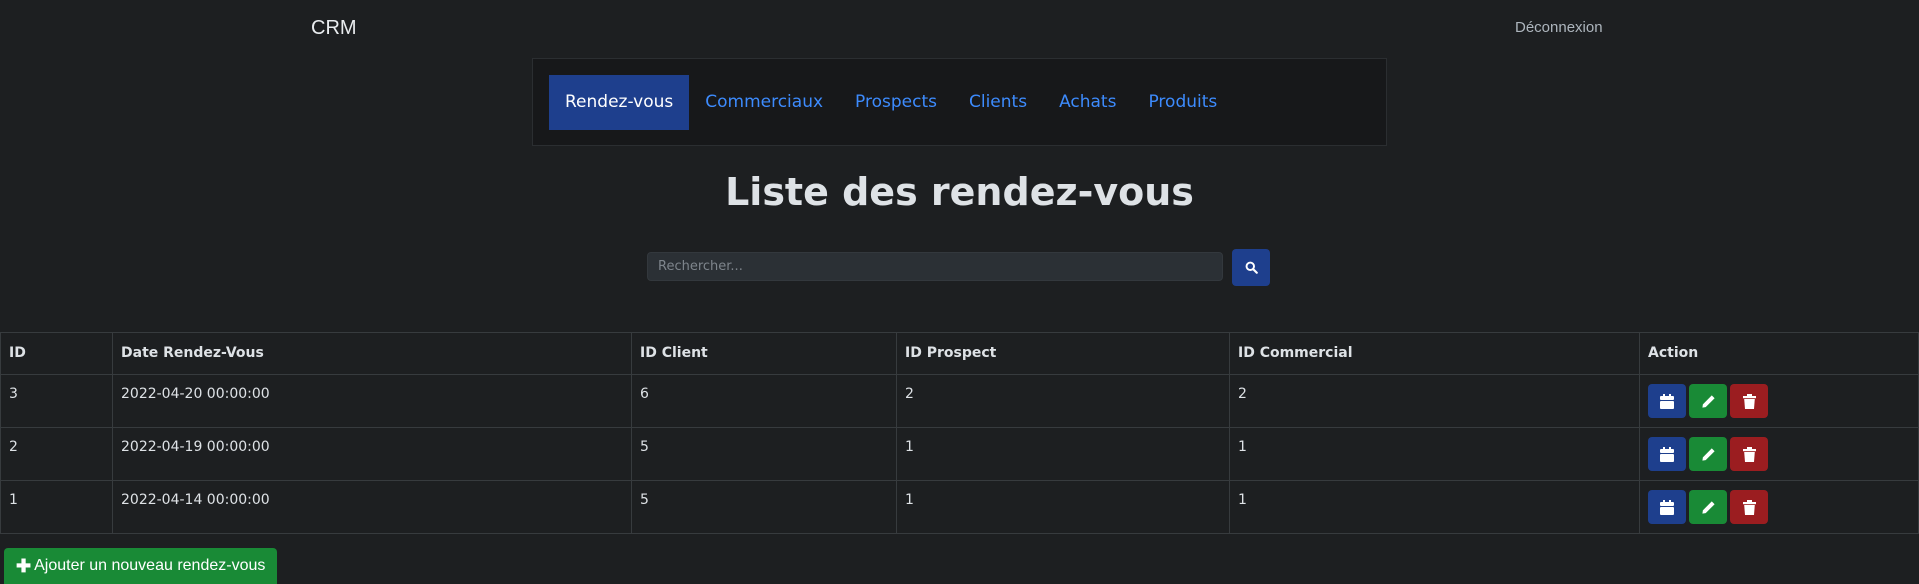 The image size is (1919, 584). I want to click on page-title: Liste des rendez-vous, so click(959, 192).